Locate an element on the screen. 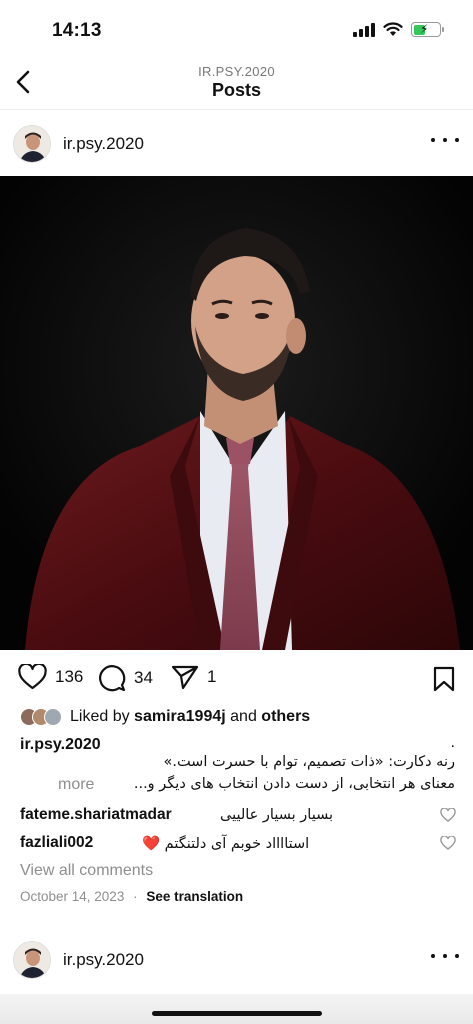 This screenshot has height=1024, width=473. page-title: Posts is located at coordinates (236, 90).